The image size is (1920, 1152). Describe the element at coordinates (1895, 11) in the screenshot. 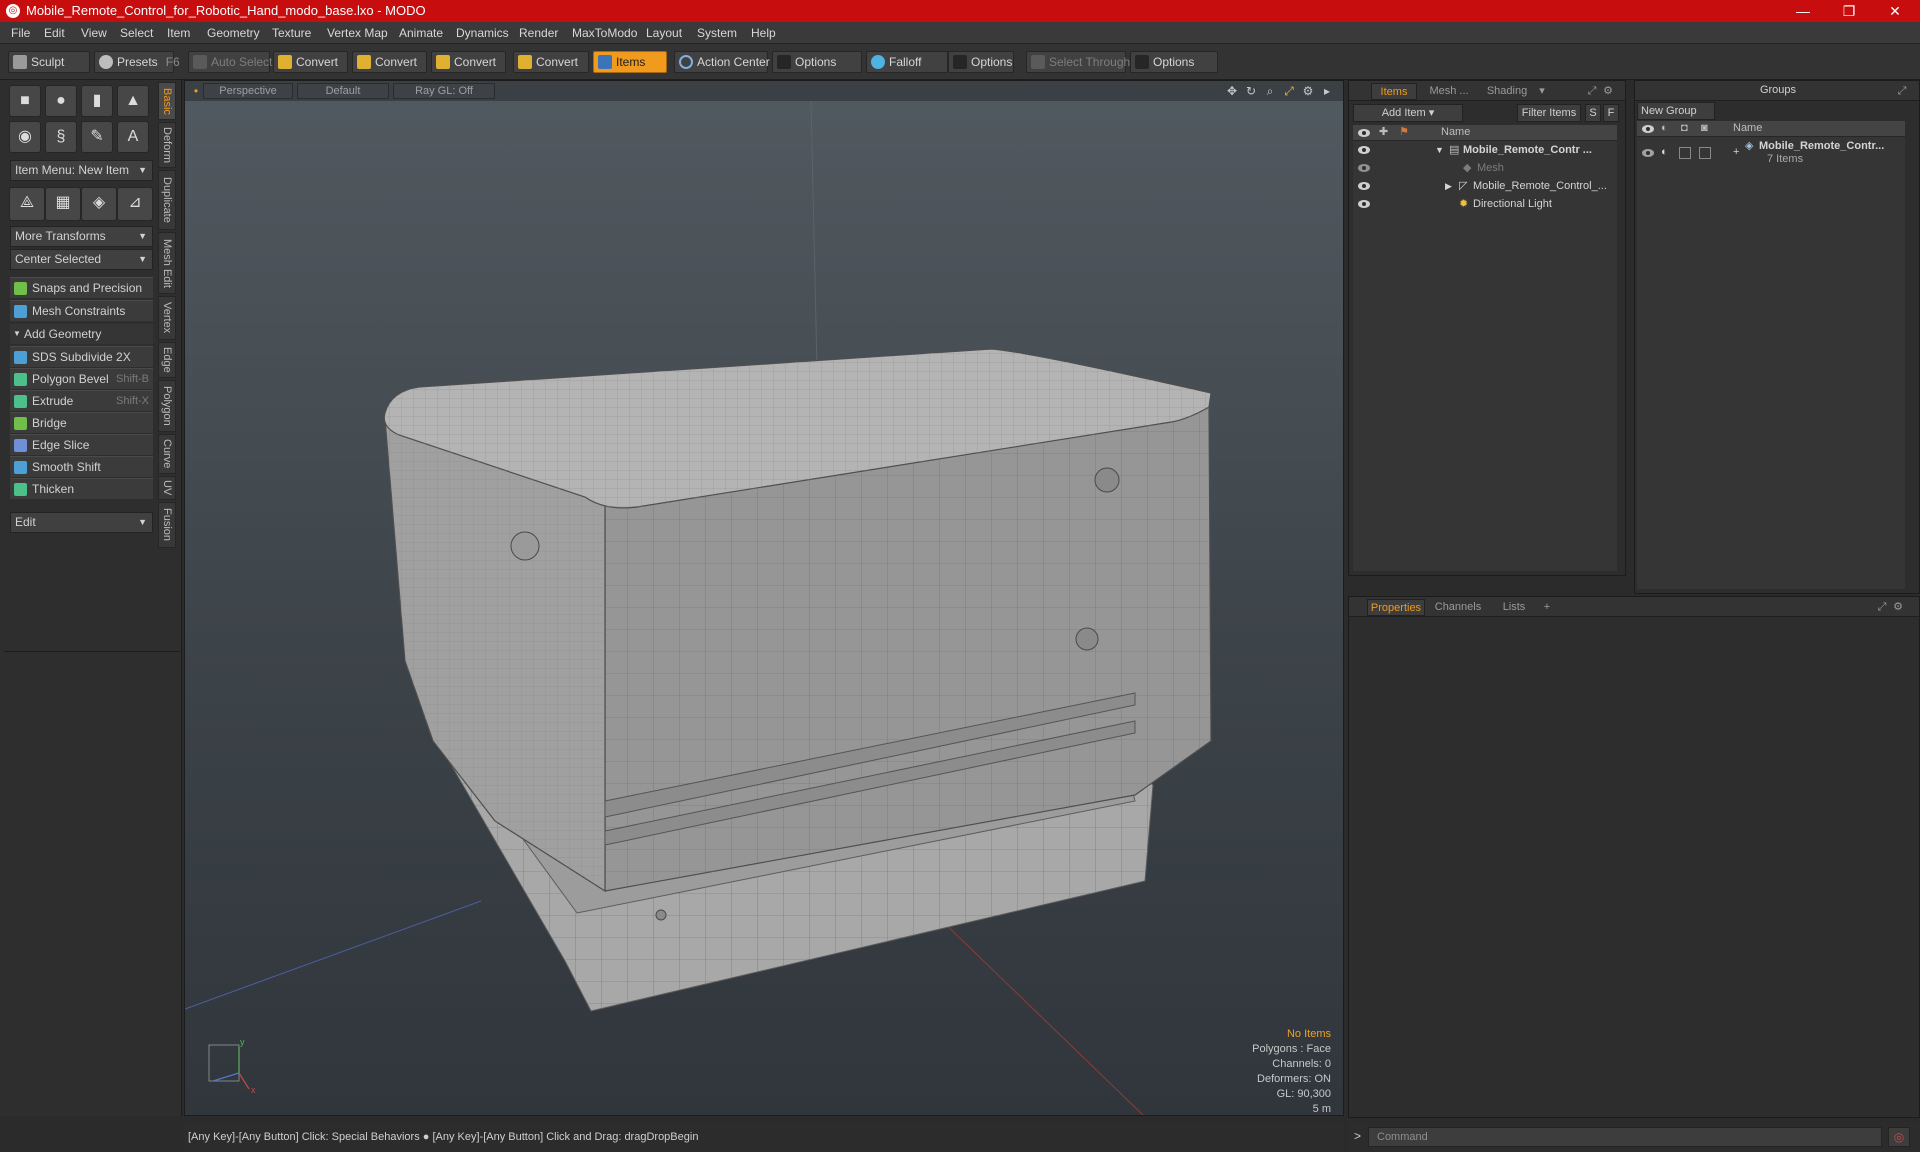

I see `close-button: ✕` at that location.